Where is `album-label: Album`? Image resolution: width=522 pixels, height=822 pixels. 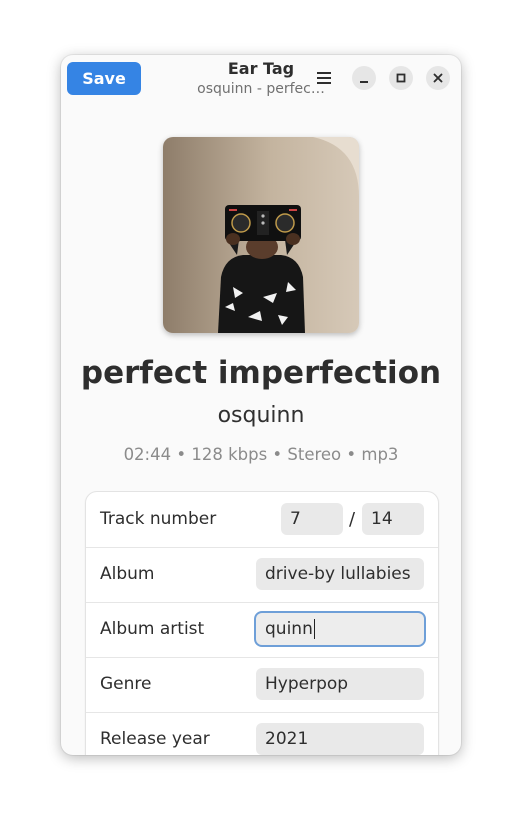
album-label: Album is located at coordinates (127, 574).